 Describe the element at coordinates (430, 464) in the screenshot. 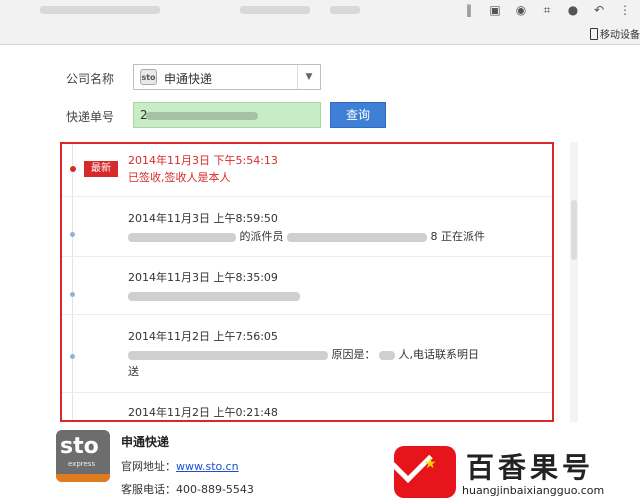

I see `star-icon: ★` at that location.